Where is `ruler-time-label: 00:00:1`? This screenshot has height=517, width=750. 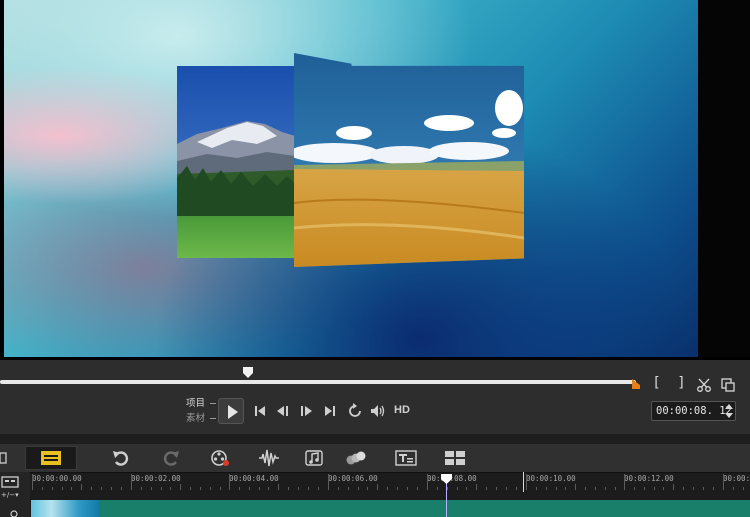
ruler-time-label: 00:00:1 is located at coordinates (736, 478).